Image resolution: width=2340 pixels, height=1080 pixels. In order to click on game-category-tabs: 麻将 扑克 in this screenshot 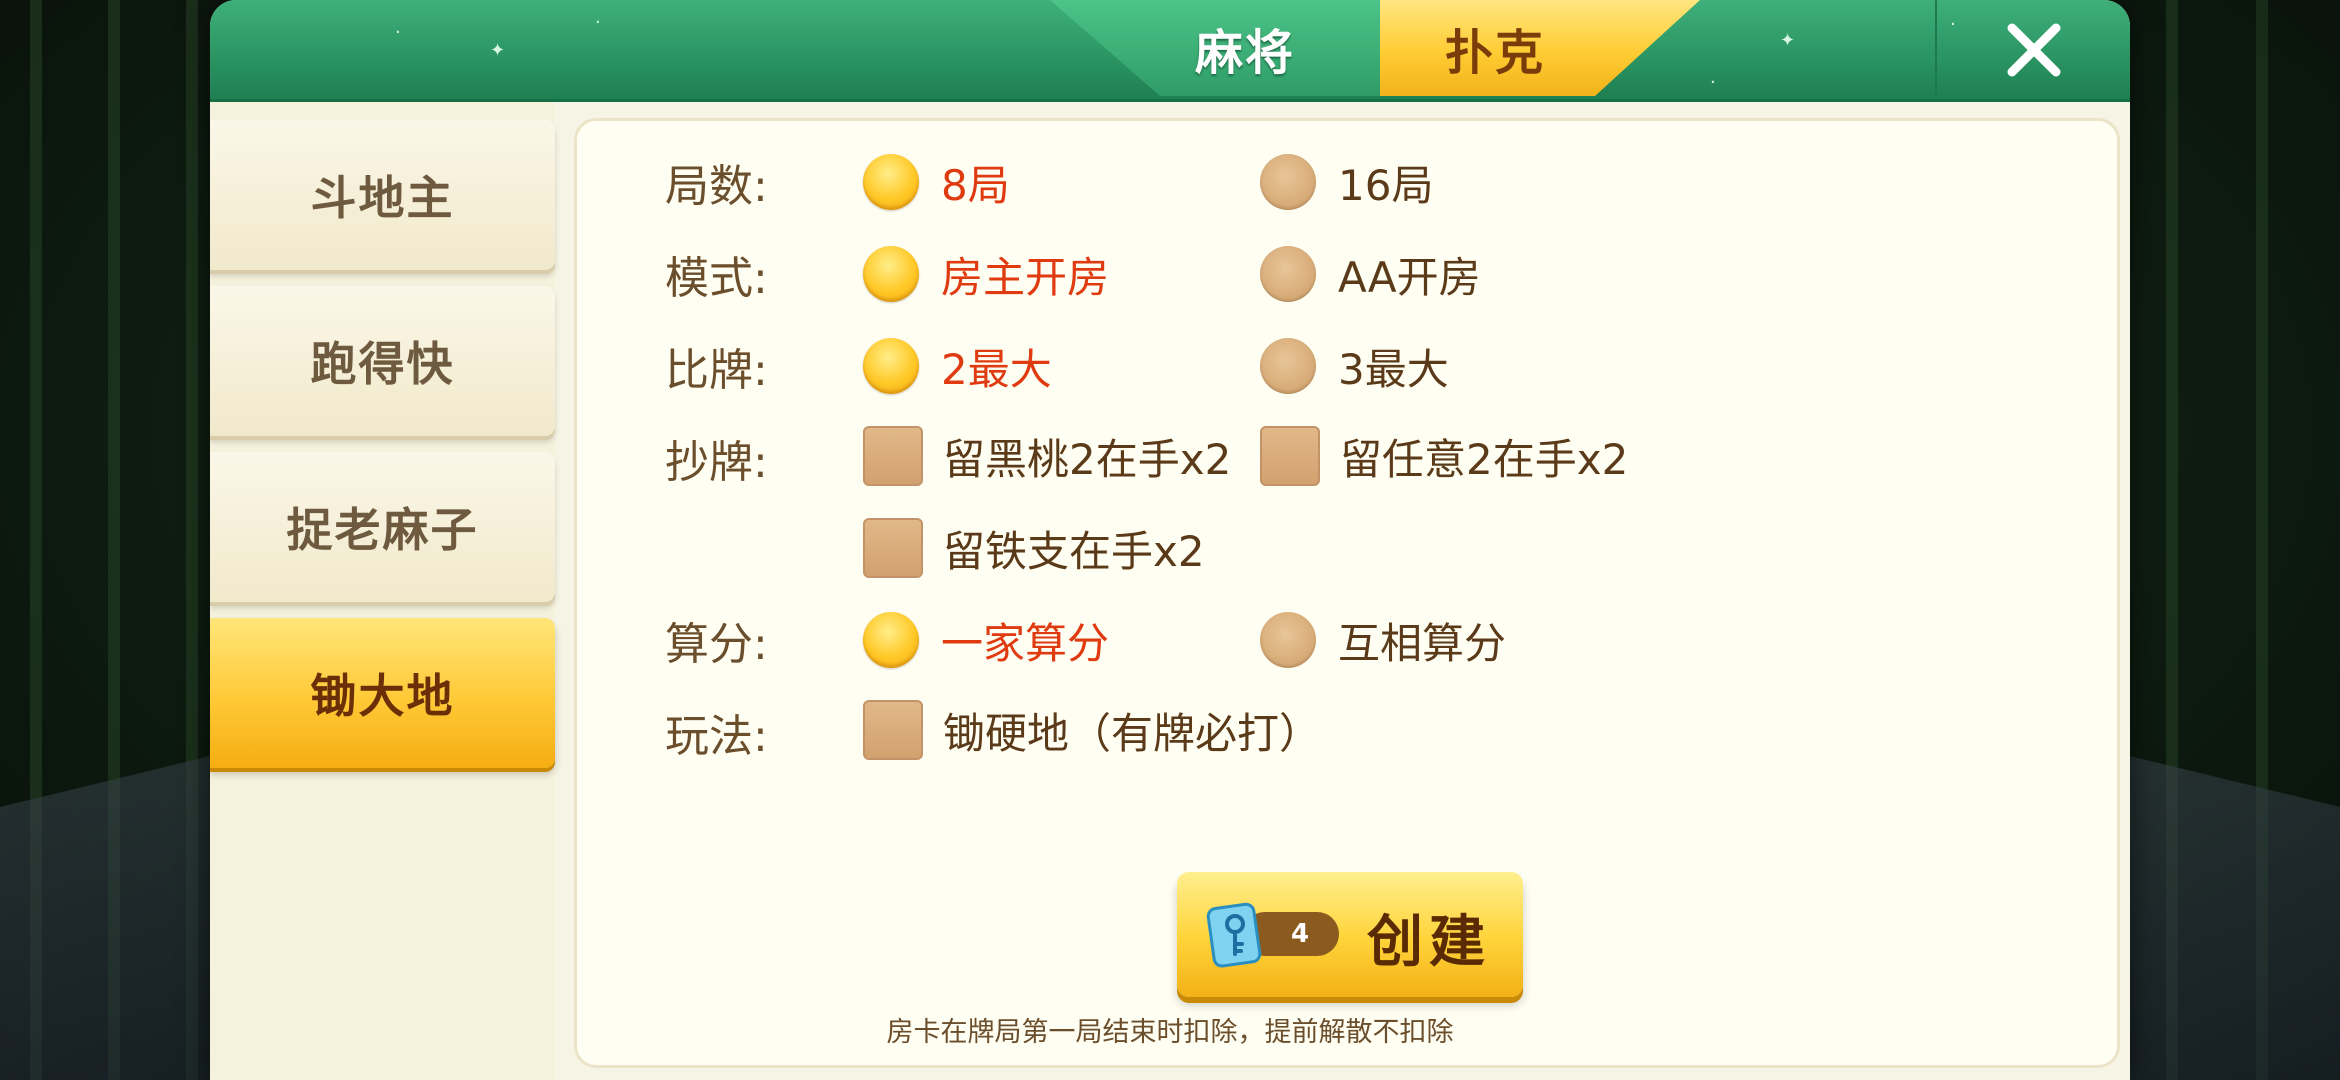, I will do `click(1375, 49)`.